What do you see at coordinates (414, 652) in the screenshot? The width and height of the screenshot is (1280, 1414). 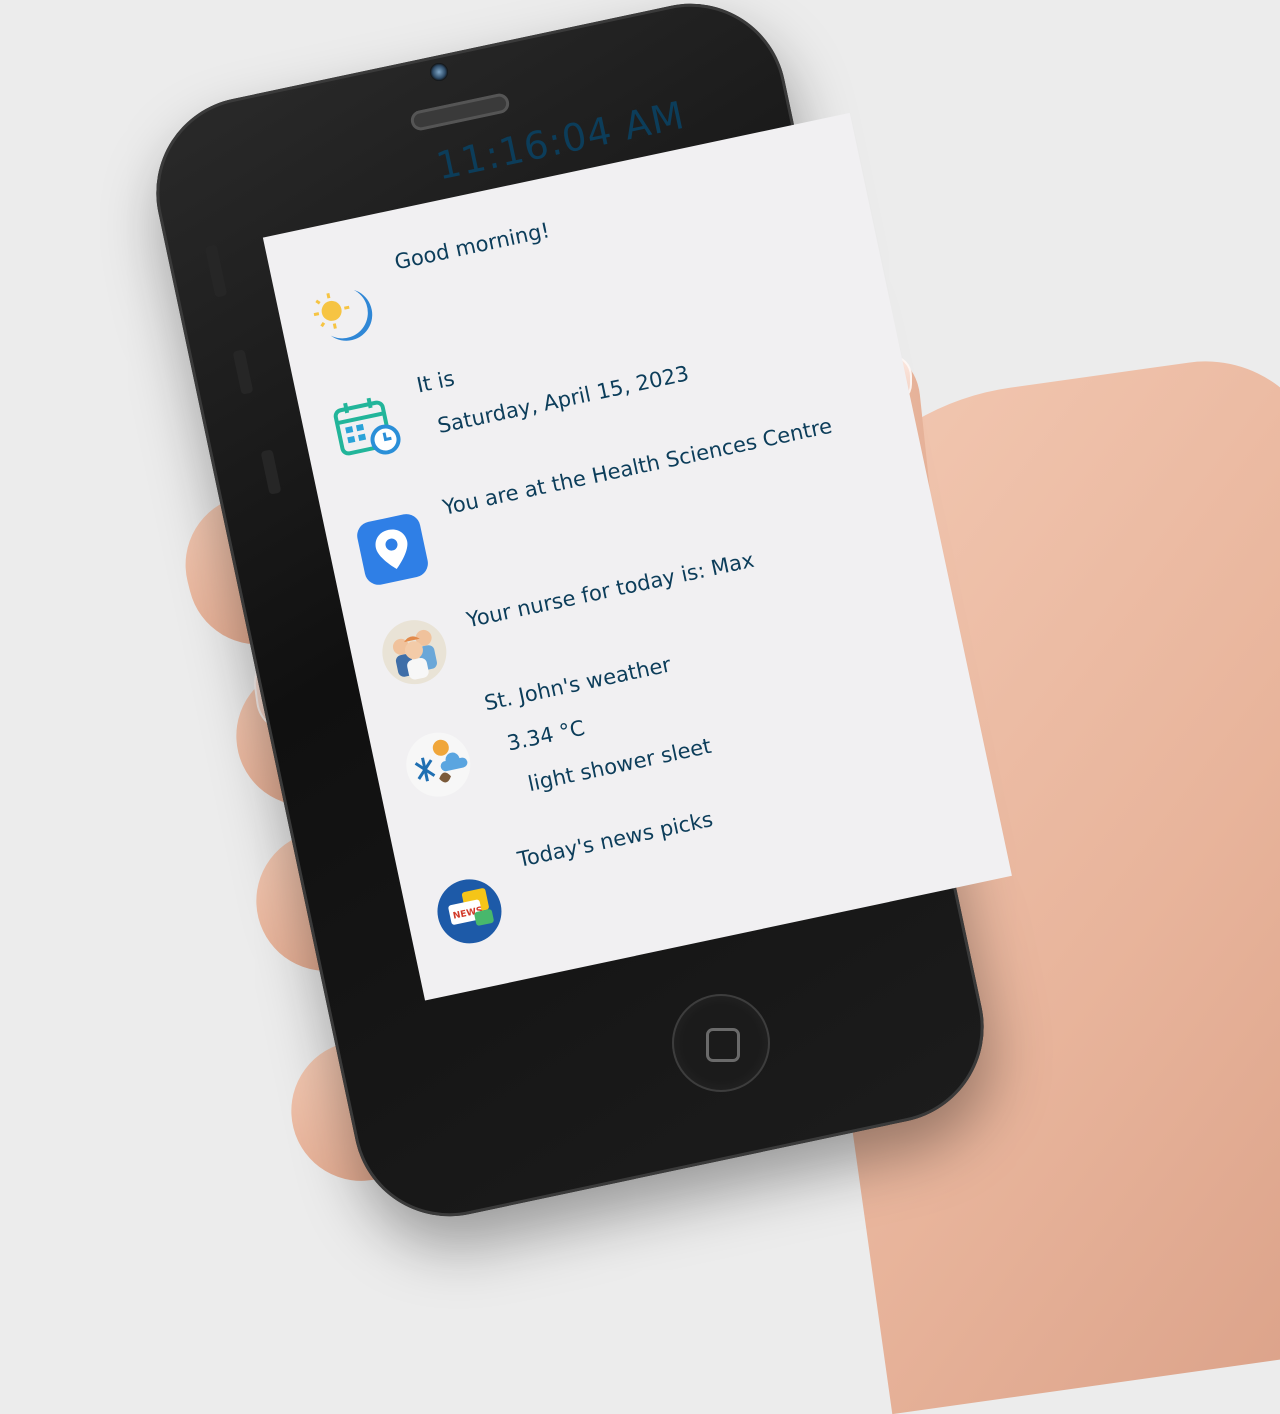 I see `nurses-icon` at bounding box center [414, 652].